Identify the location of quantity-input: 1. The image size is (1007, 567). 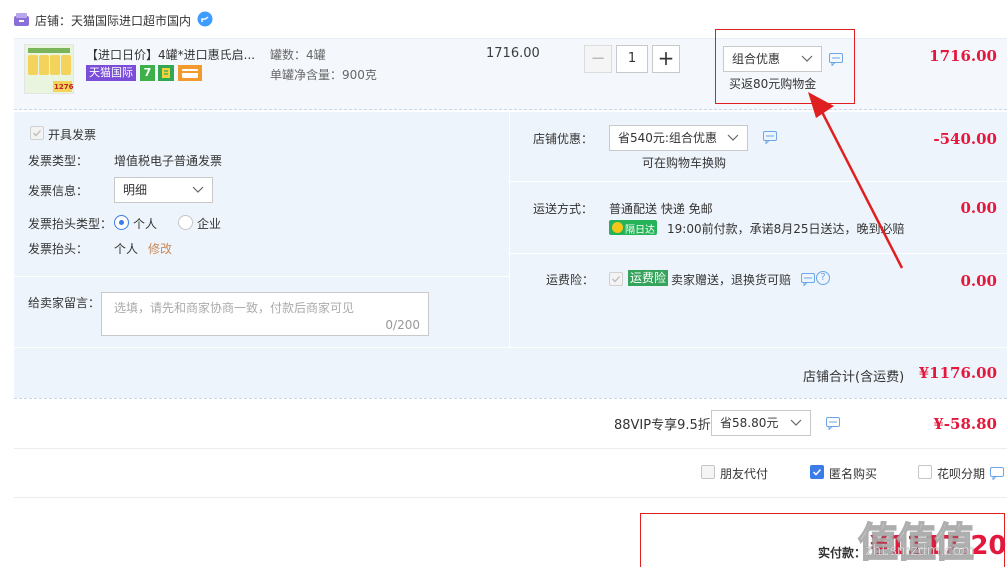
(632, 59).